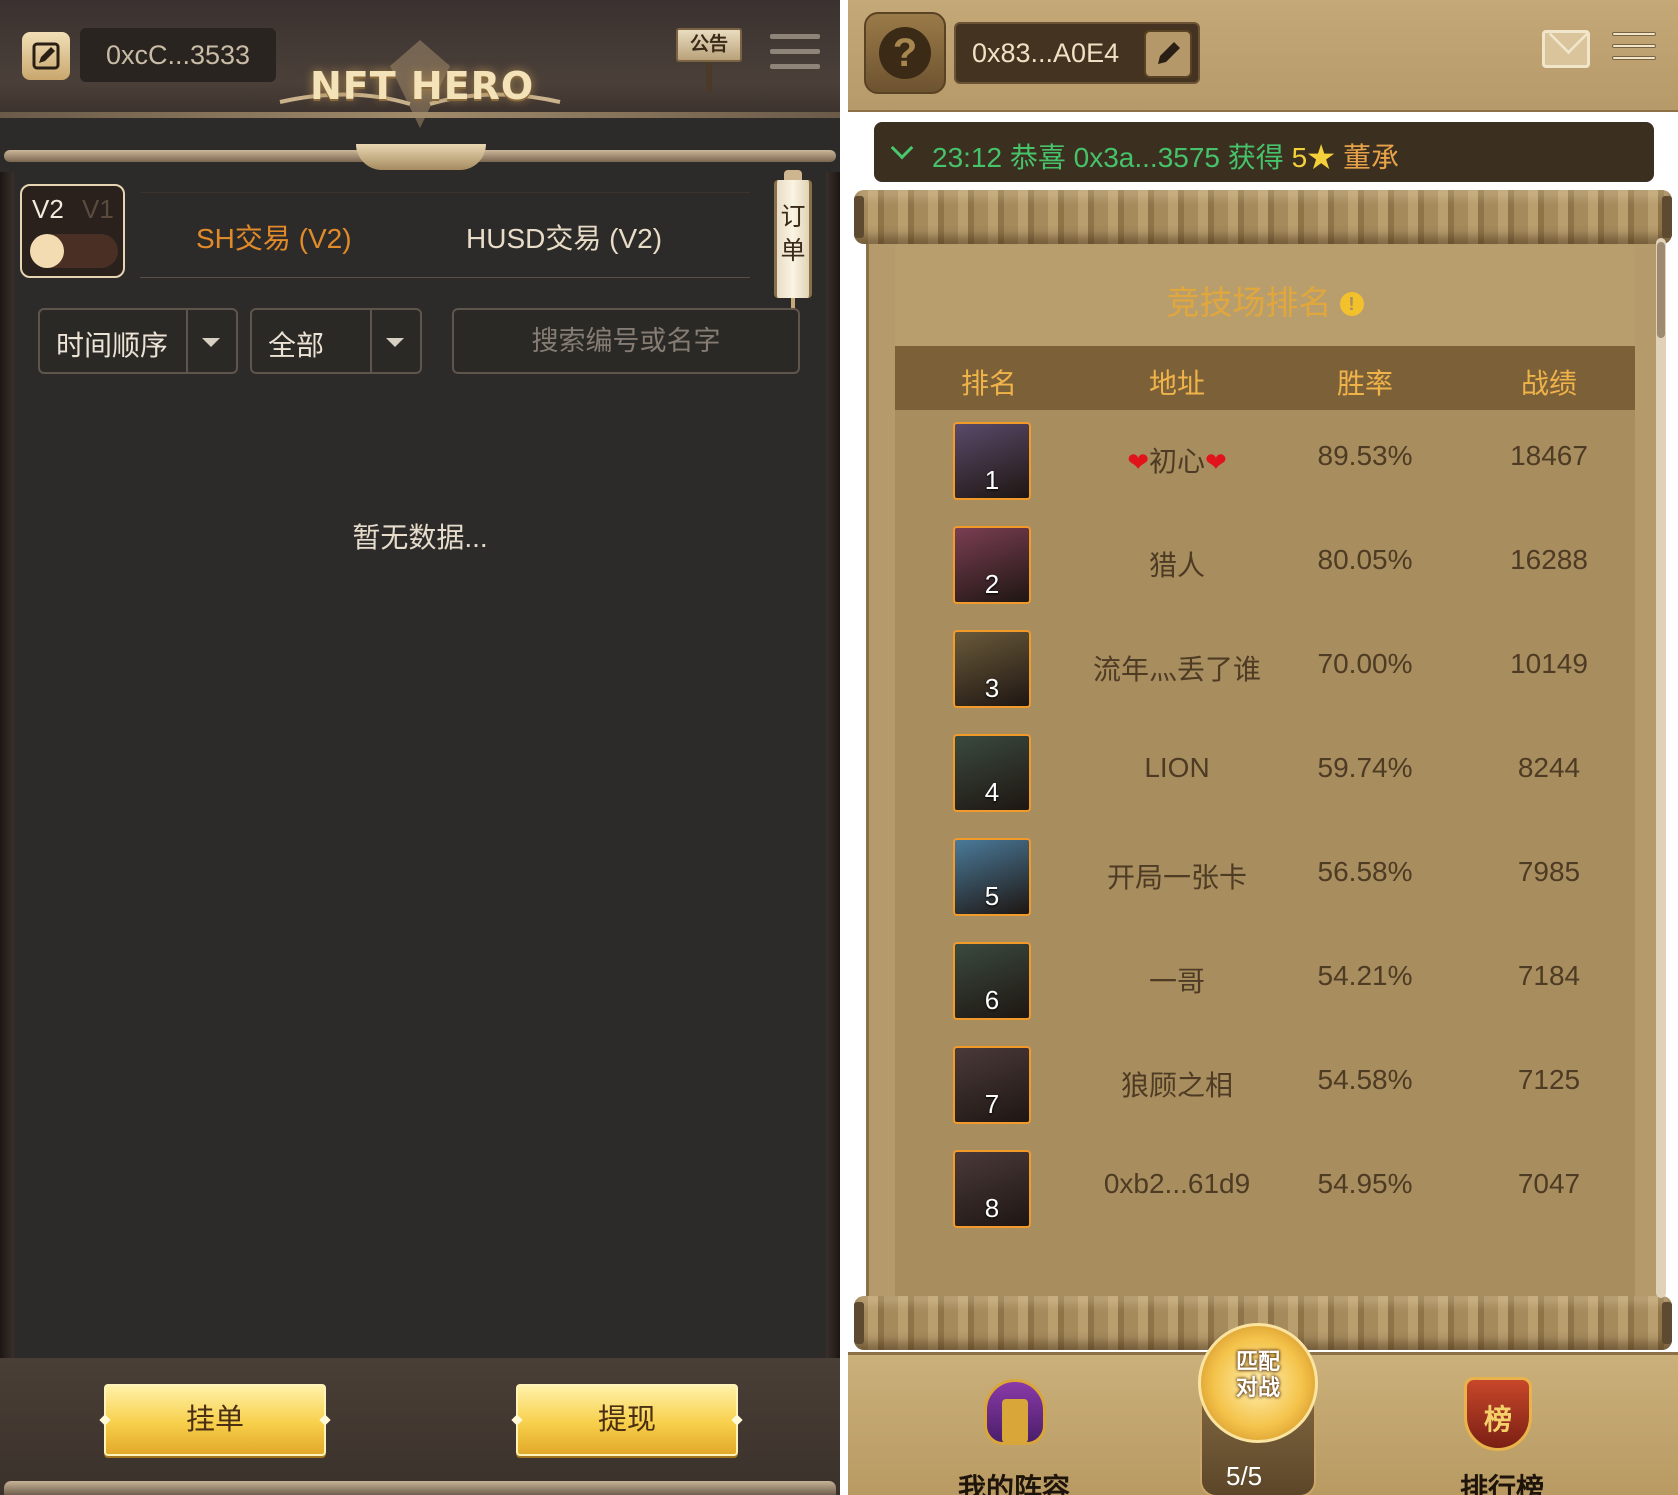 This screenshot has height=1495, width=1678. I want to click on record-score: 16288, so click(1549, 559).